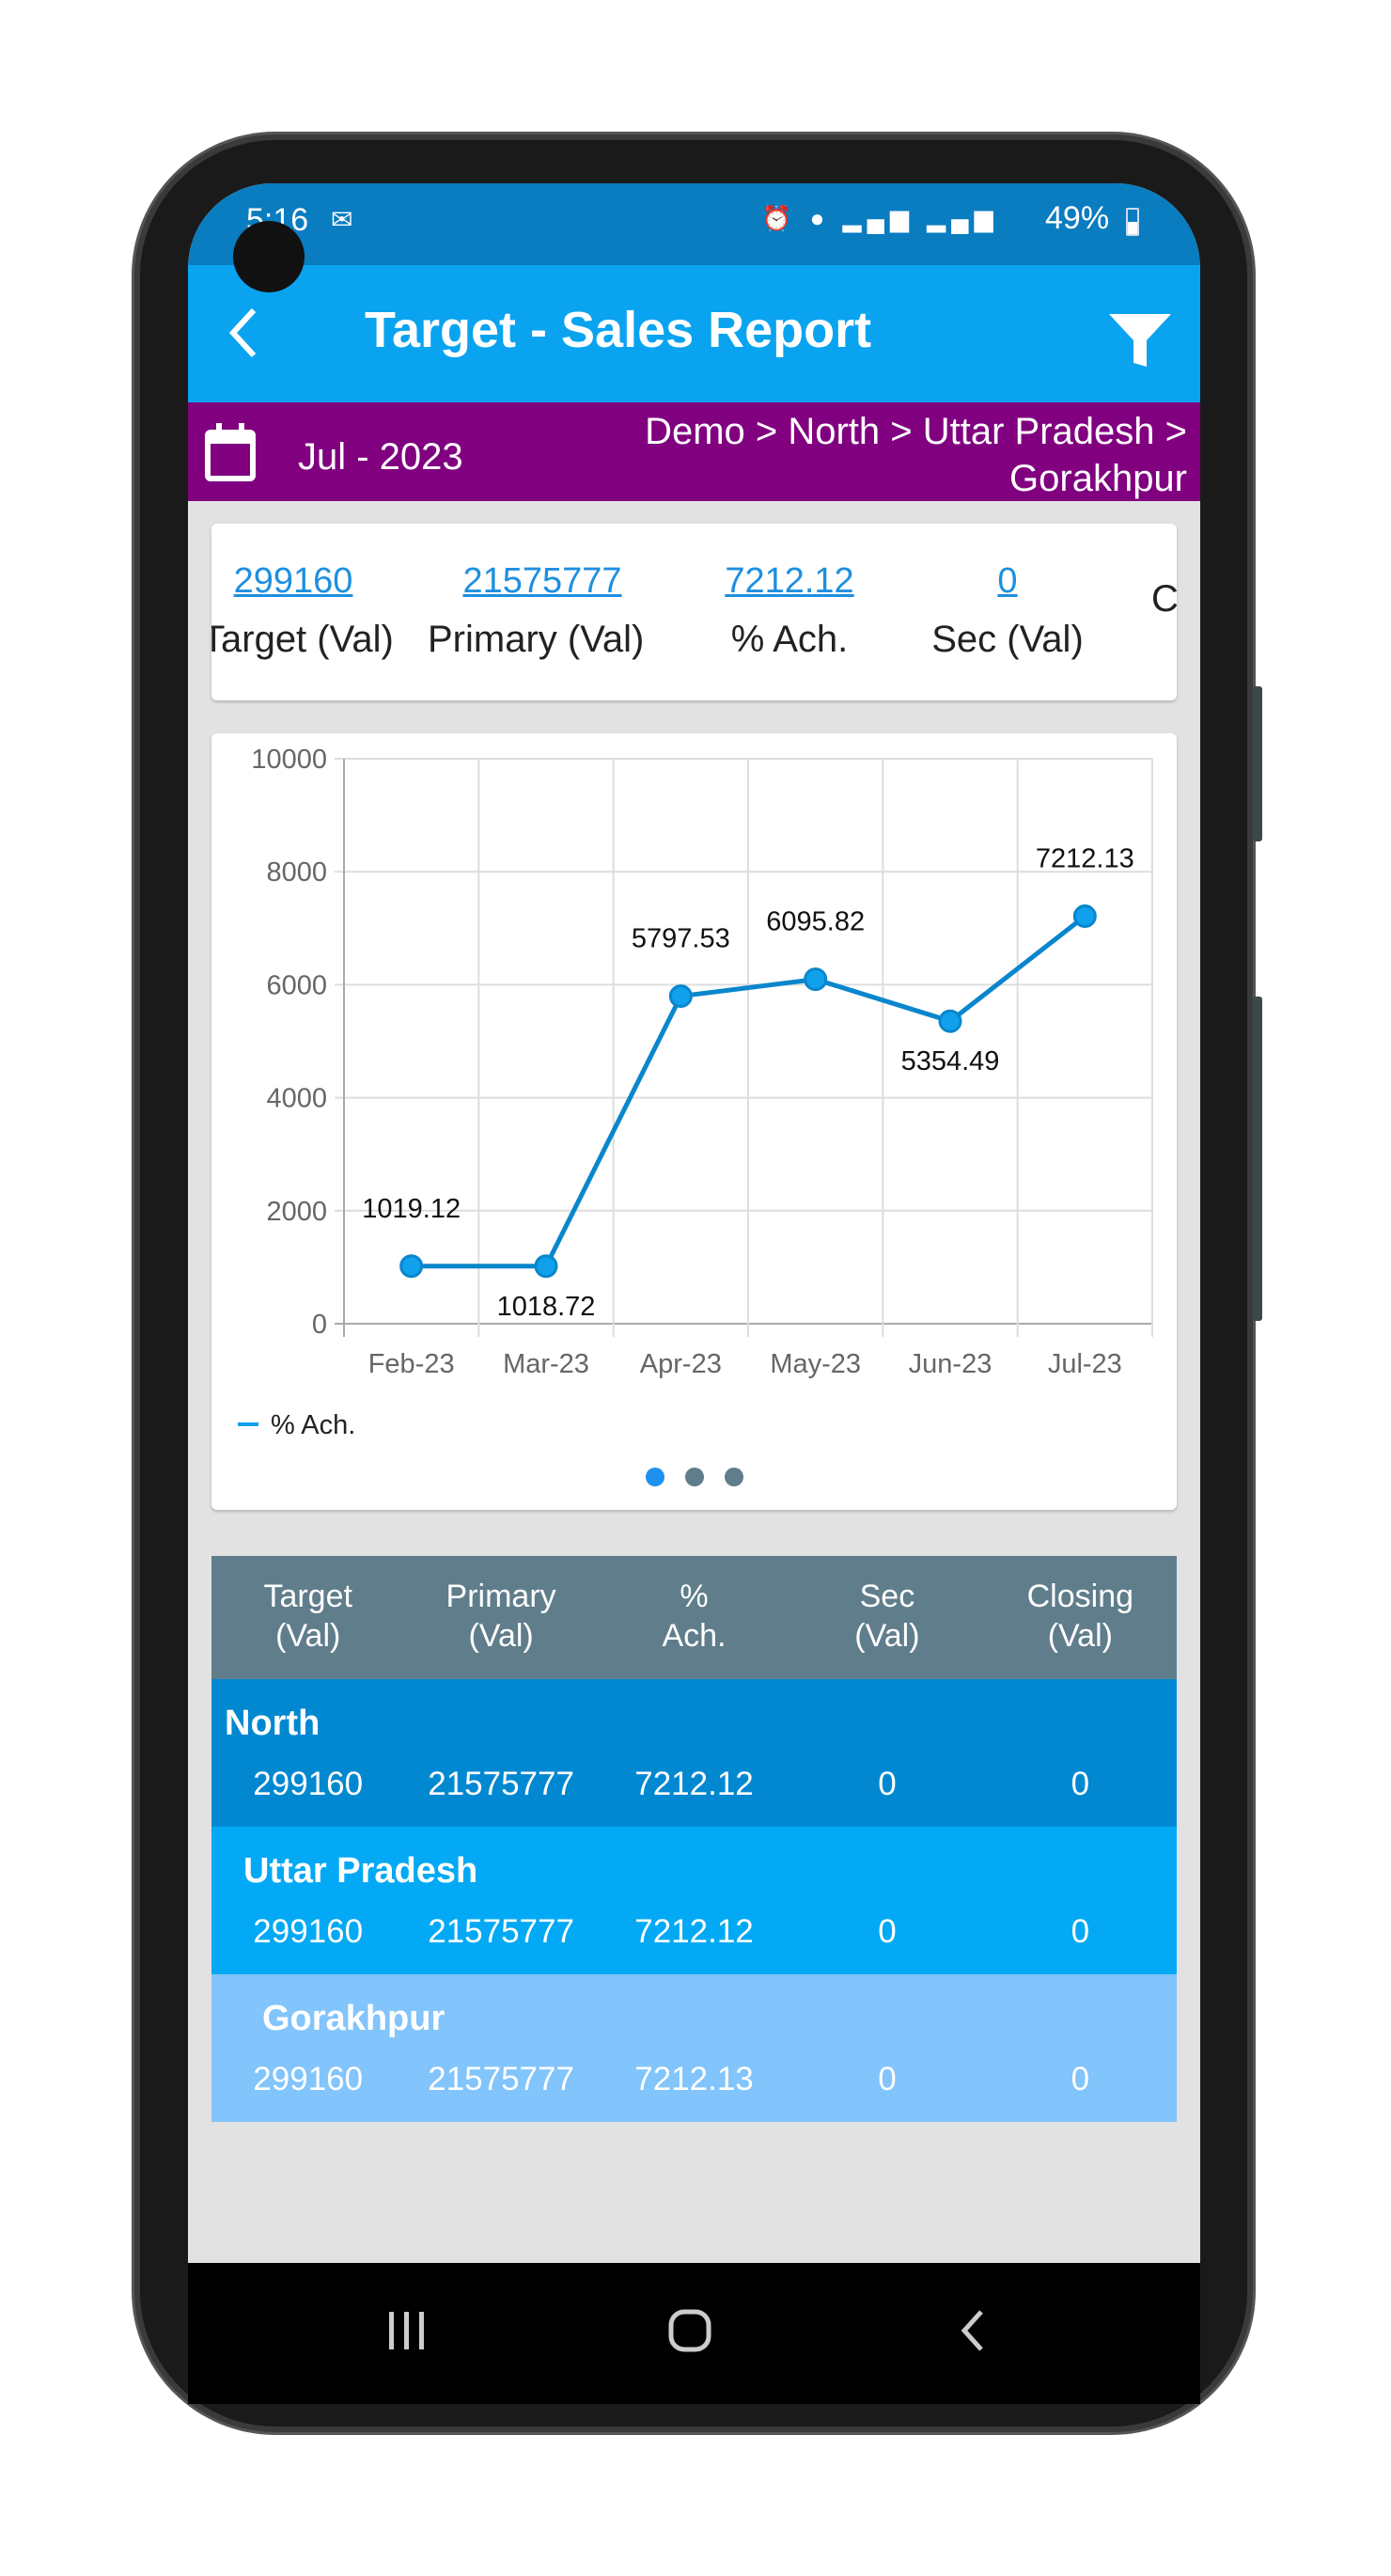 The image size is (1391, 2576). What do you see at coordinates (1164, 599) in the screenshot?
I see `summary-closing-label: C` at bounding box center [1164, 599].